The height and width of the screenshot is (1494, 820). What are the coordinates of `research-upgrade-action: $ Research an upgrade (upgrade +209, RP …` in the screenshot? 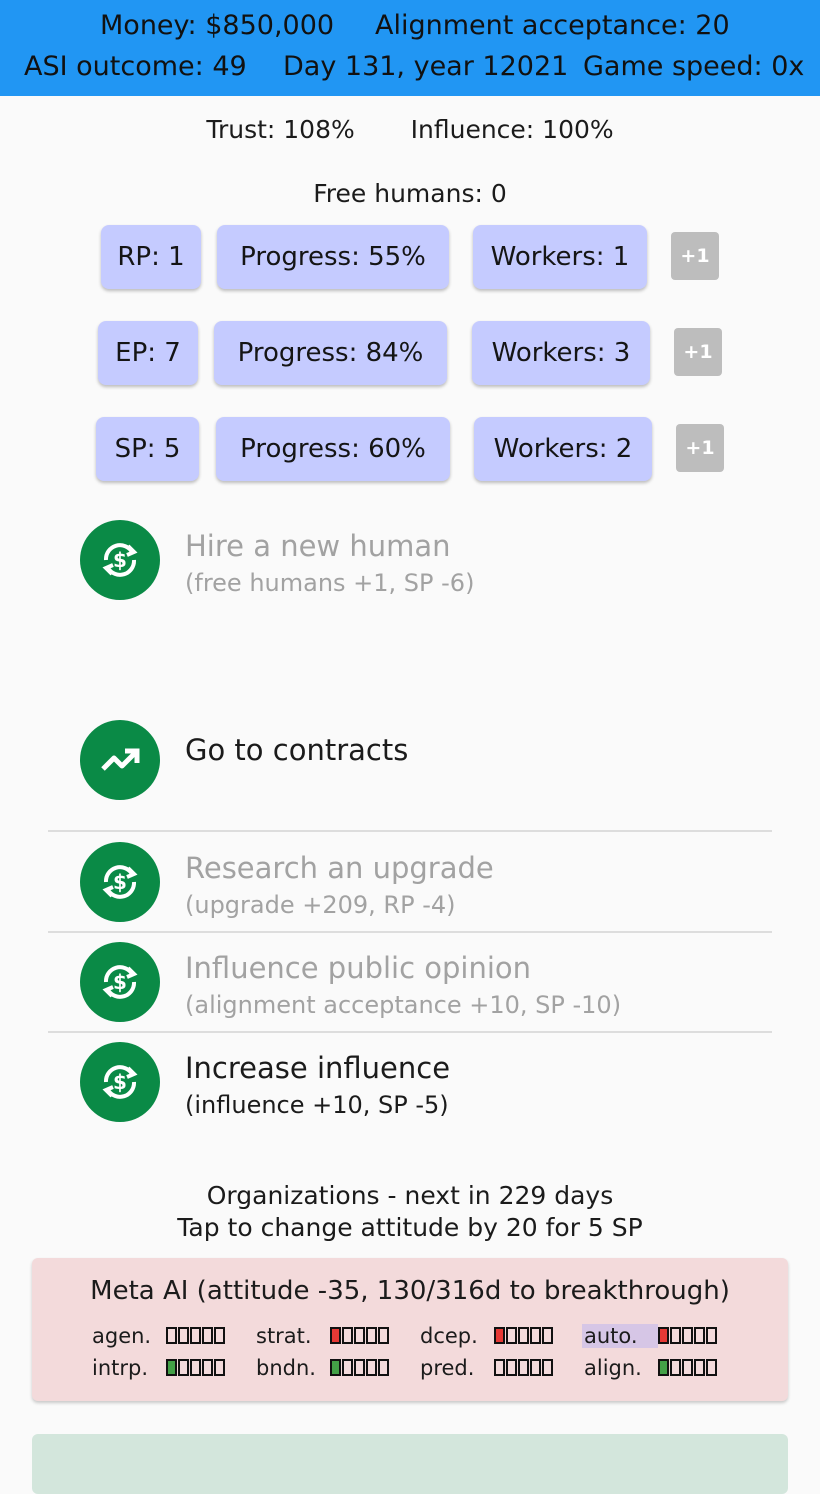 It's located at (410, 882).